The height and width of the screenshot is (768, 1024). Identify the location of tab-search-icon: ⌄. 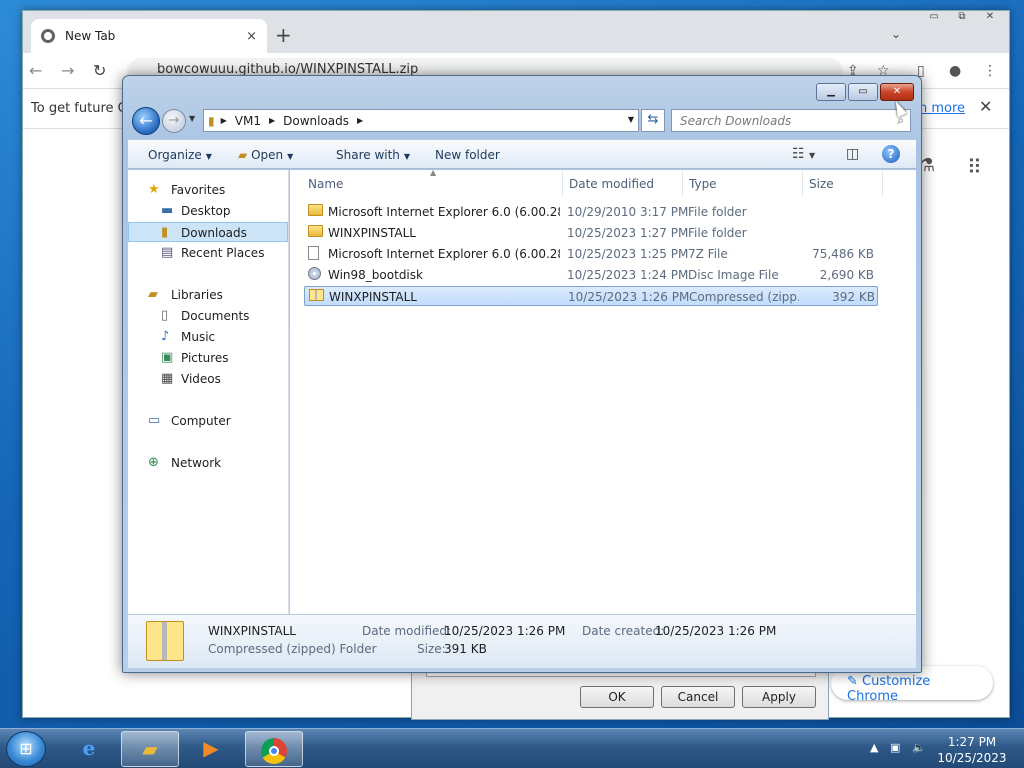
(896, 34).